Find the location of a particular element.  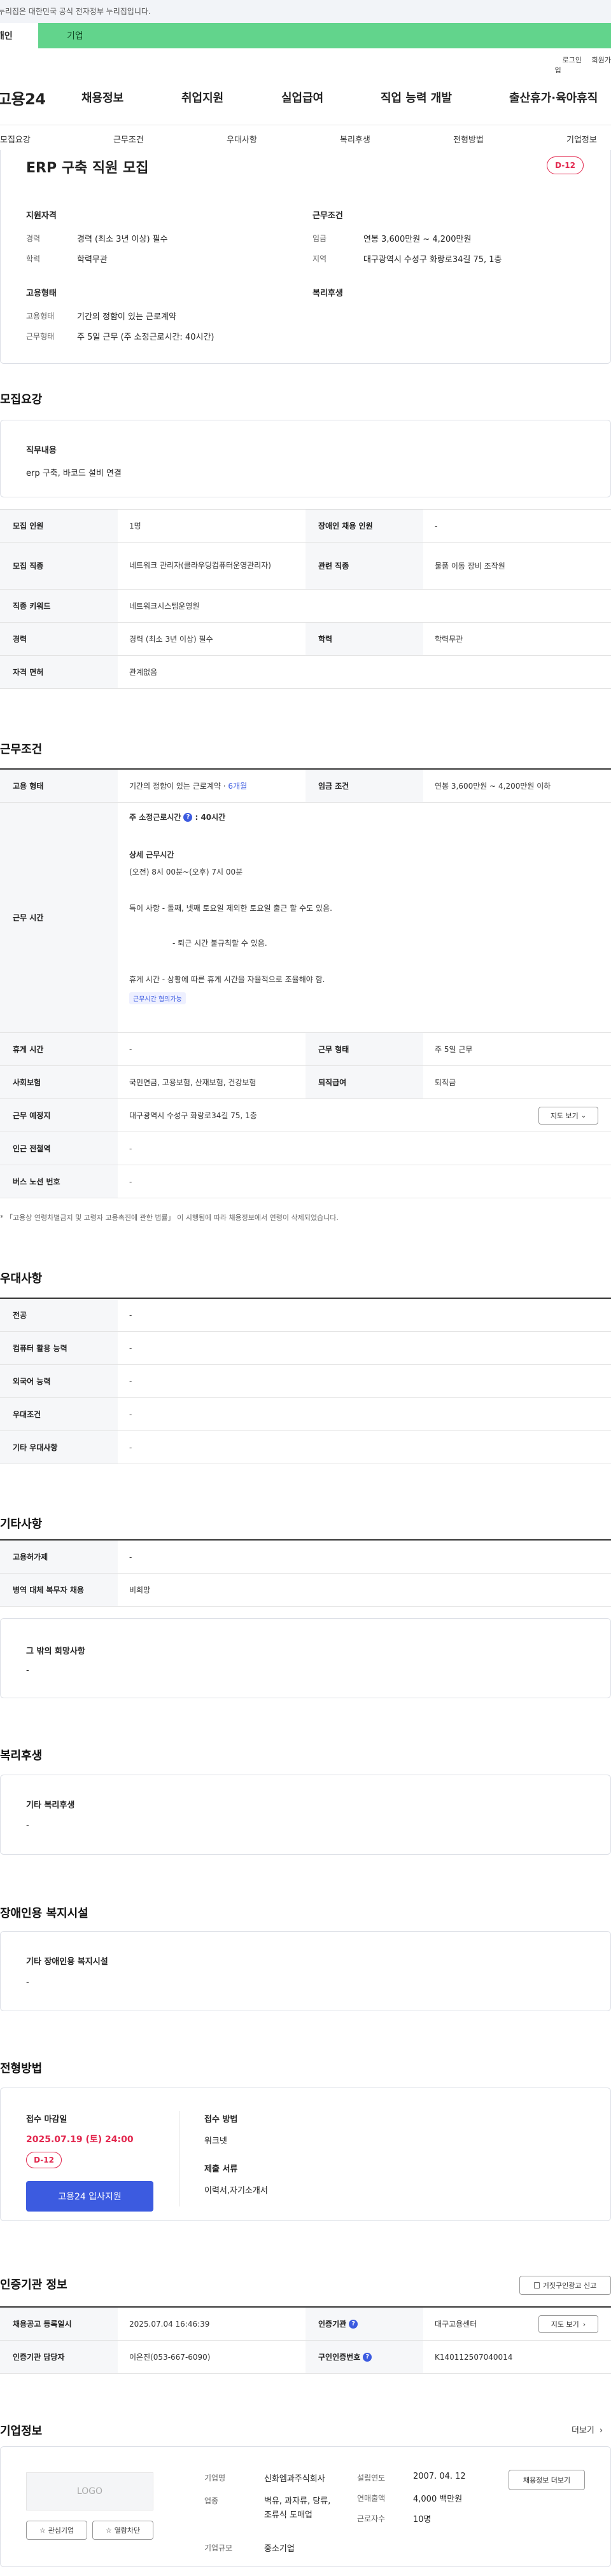

site-logo: 고용24 is located at coordinates (23, 98).